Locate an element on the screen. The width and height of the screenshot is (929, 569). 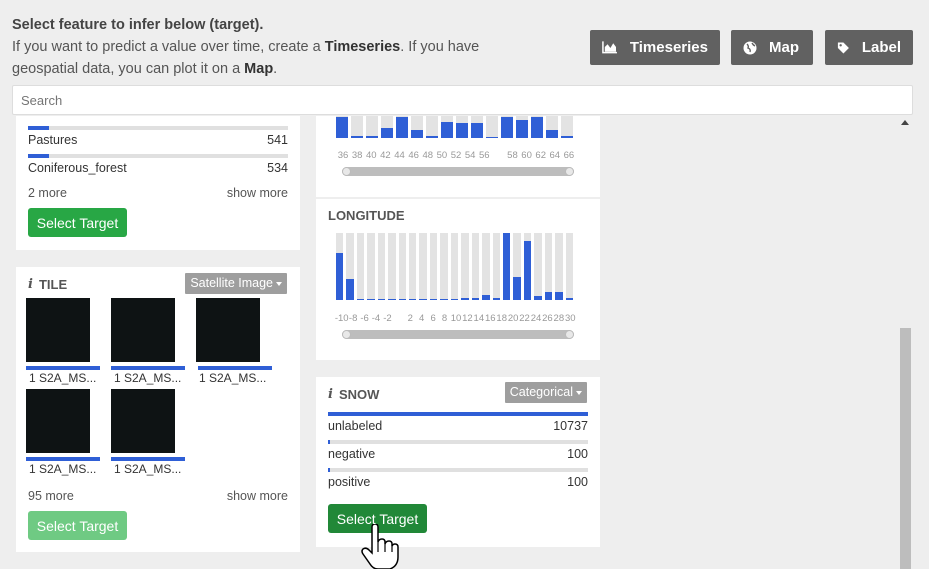
more-count: 2 more is located at coordinates (47, 193).